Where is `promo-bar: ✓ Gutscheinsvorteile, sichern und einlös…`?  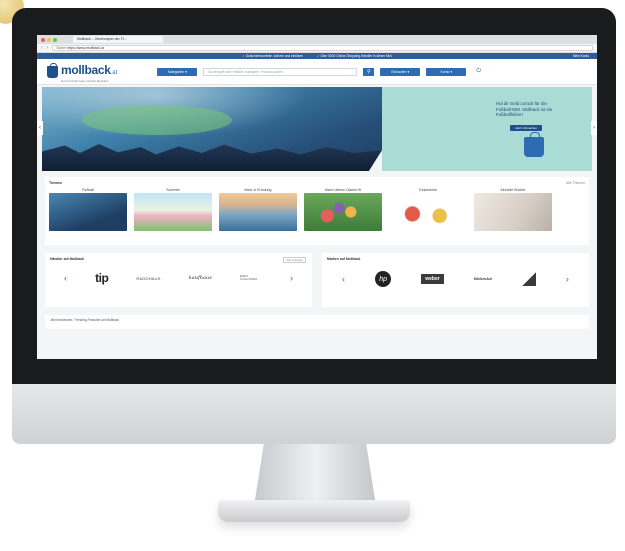 promo-bar: ✓ Gutscheinsvorteile, sichern und einlös… is located at coordinates (317, 56).